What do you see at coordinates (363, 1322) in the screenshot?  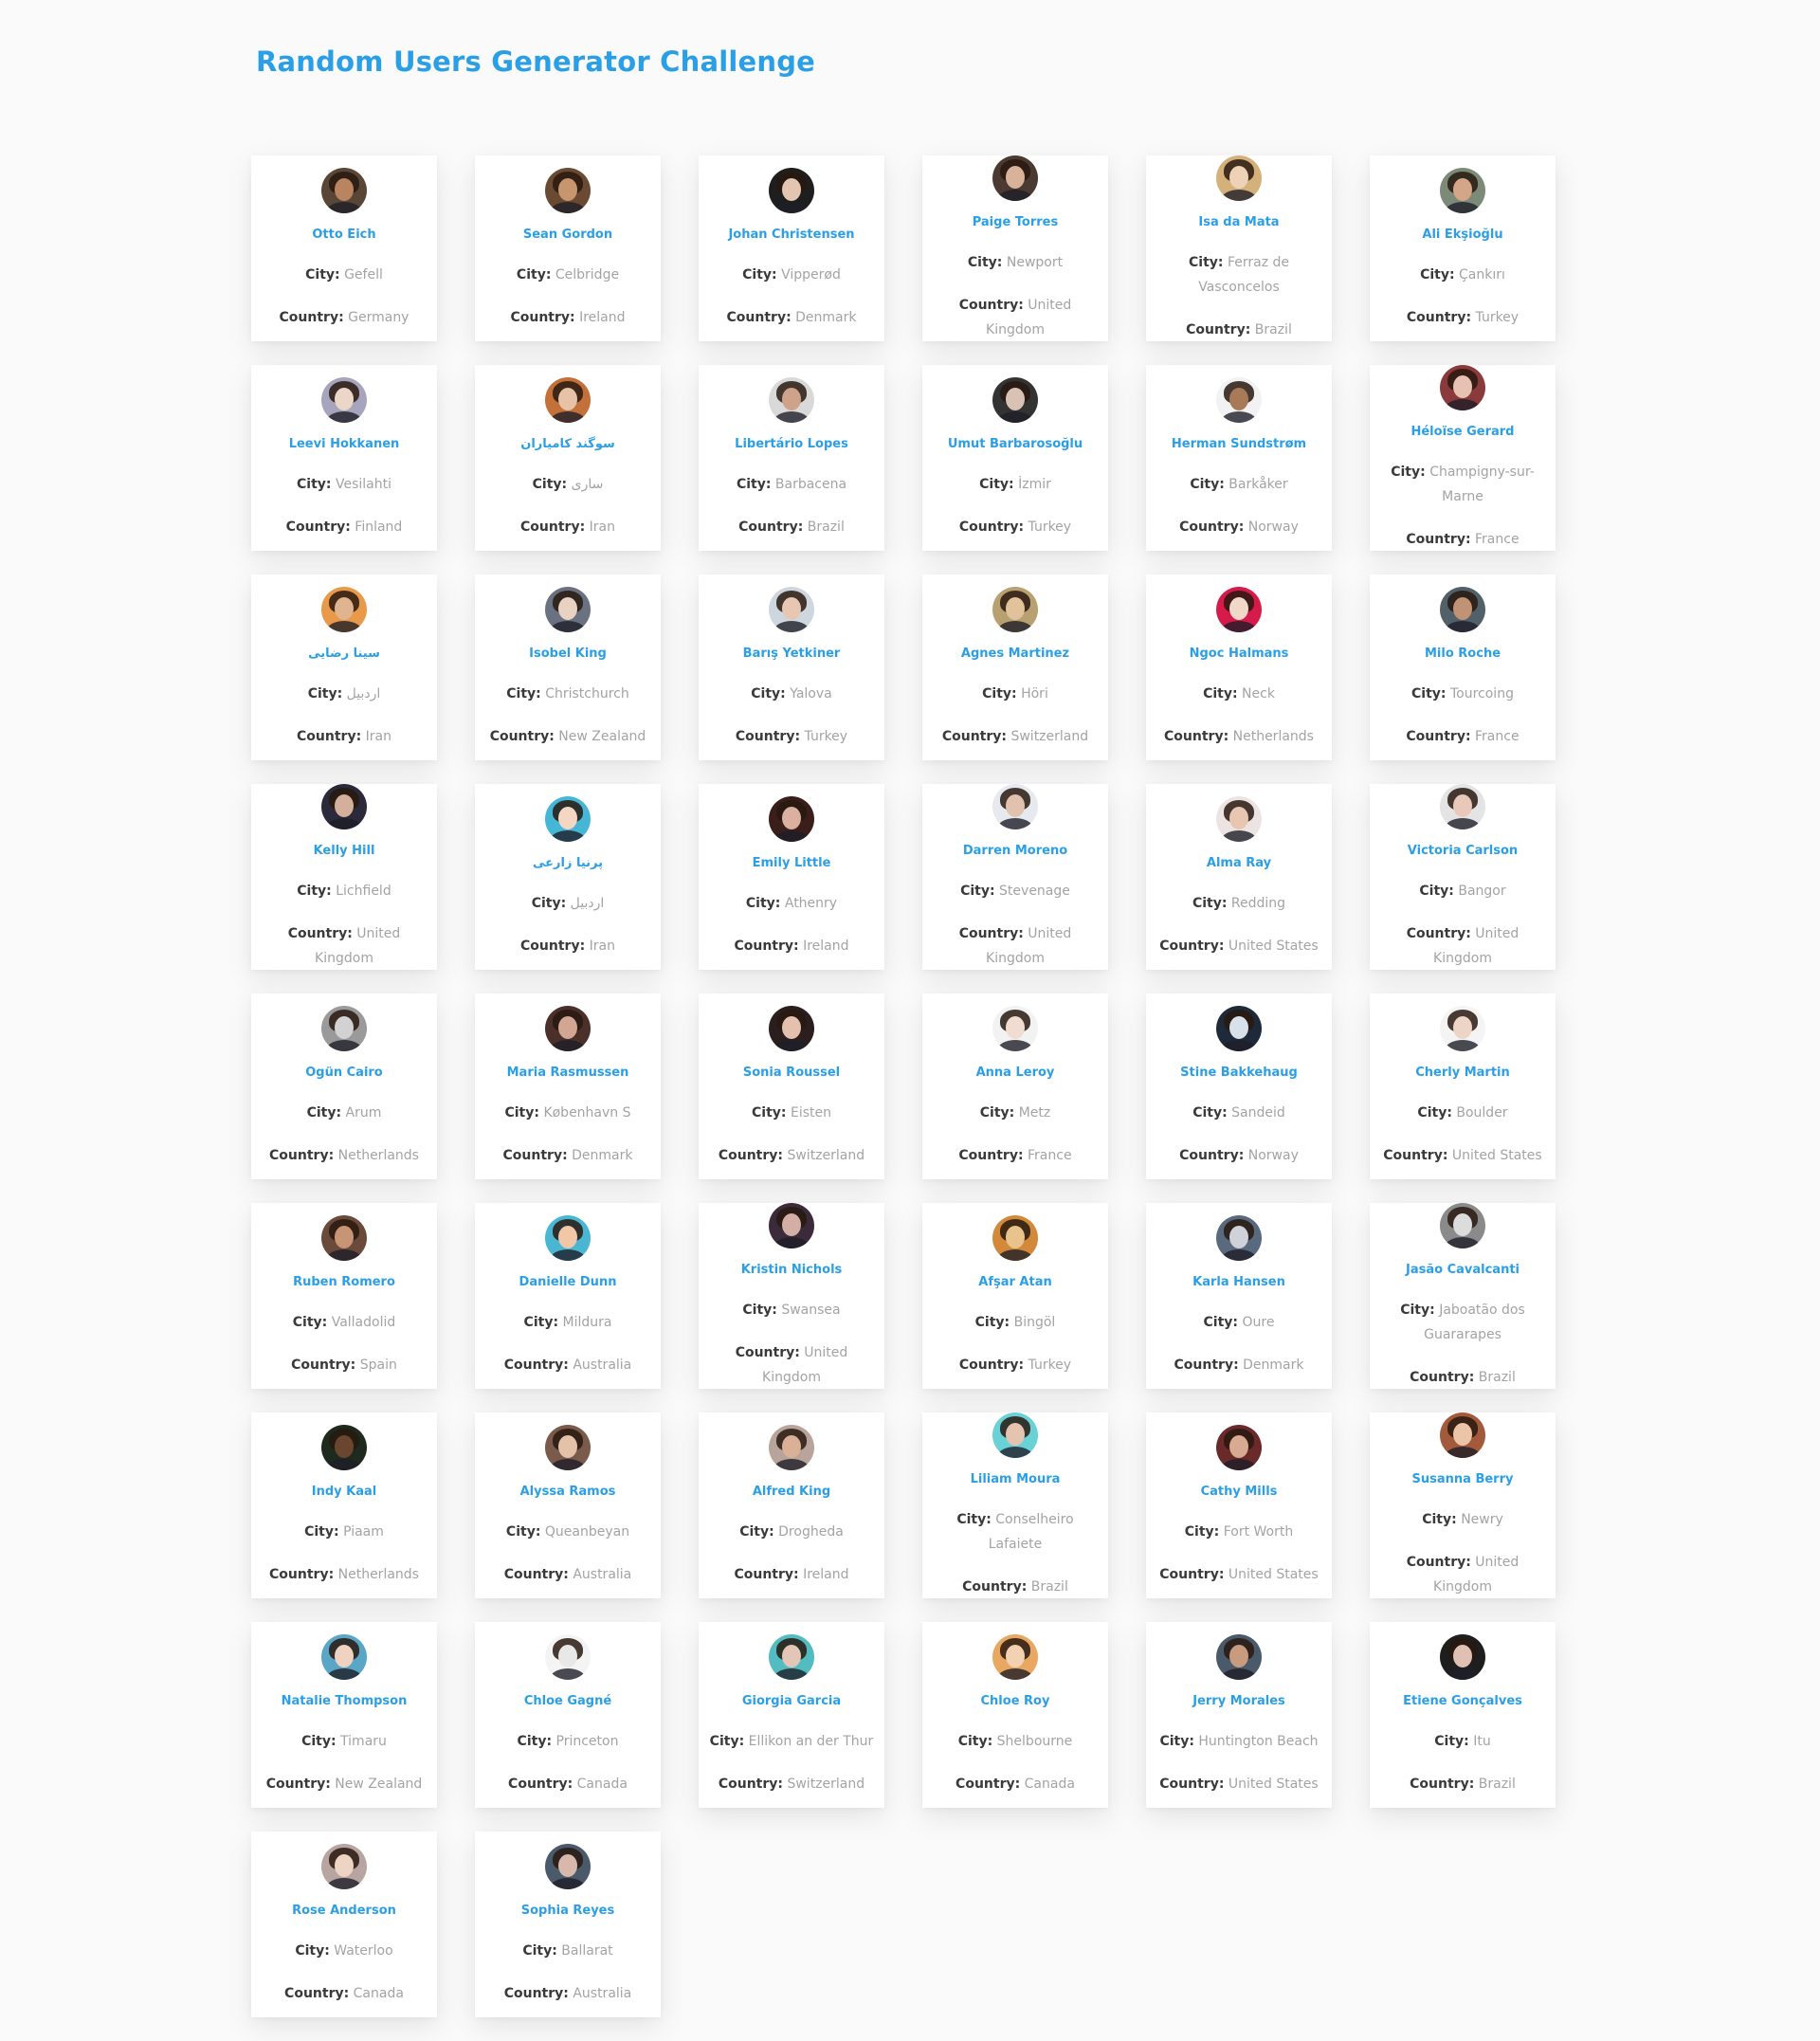 I see `city-value: Valladolid` at bounding box center [363, 1322].